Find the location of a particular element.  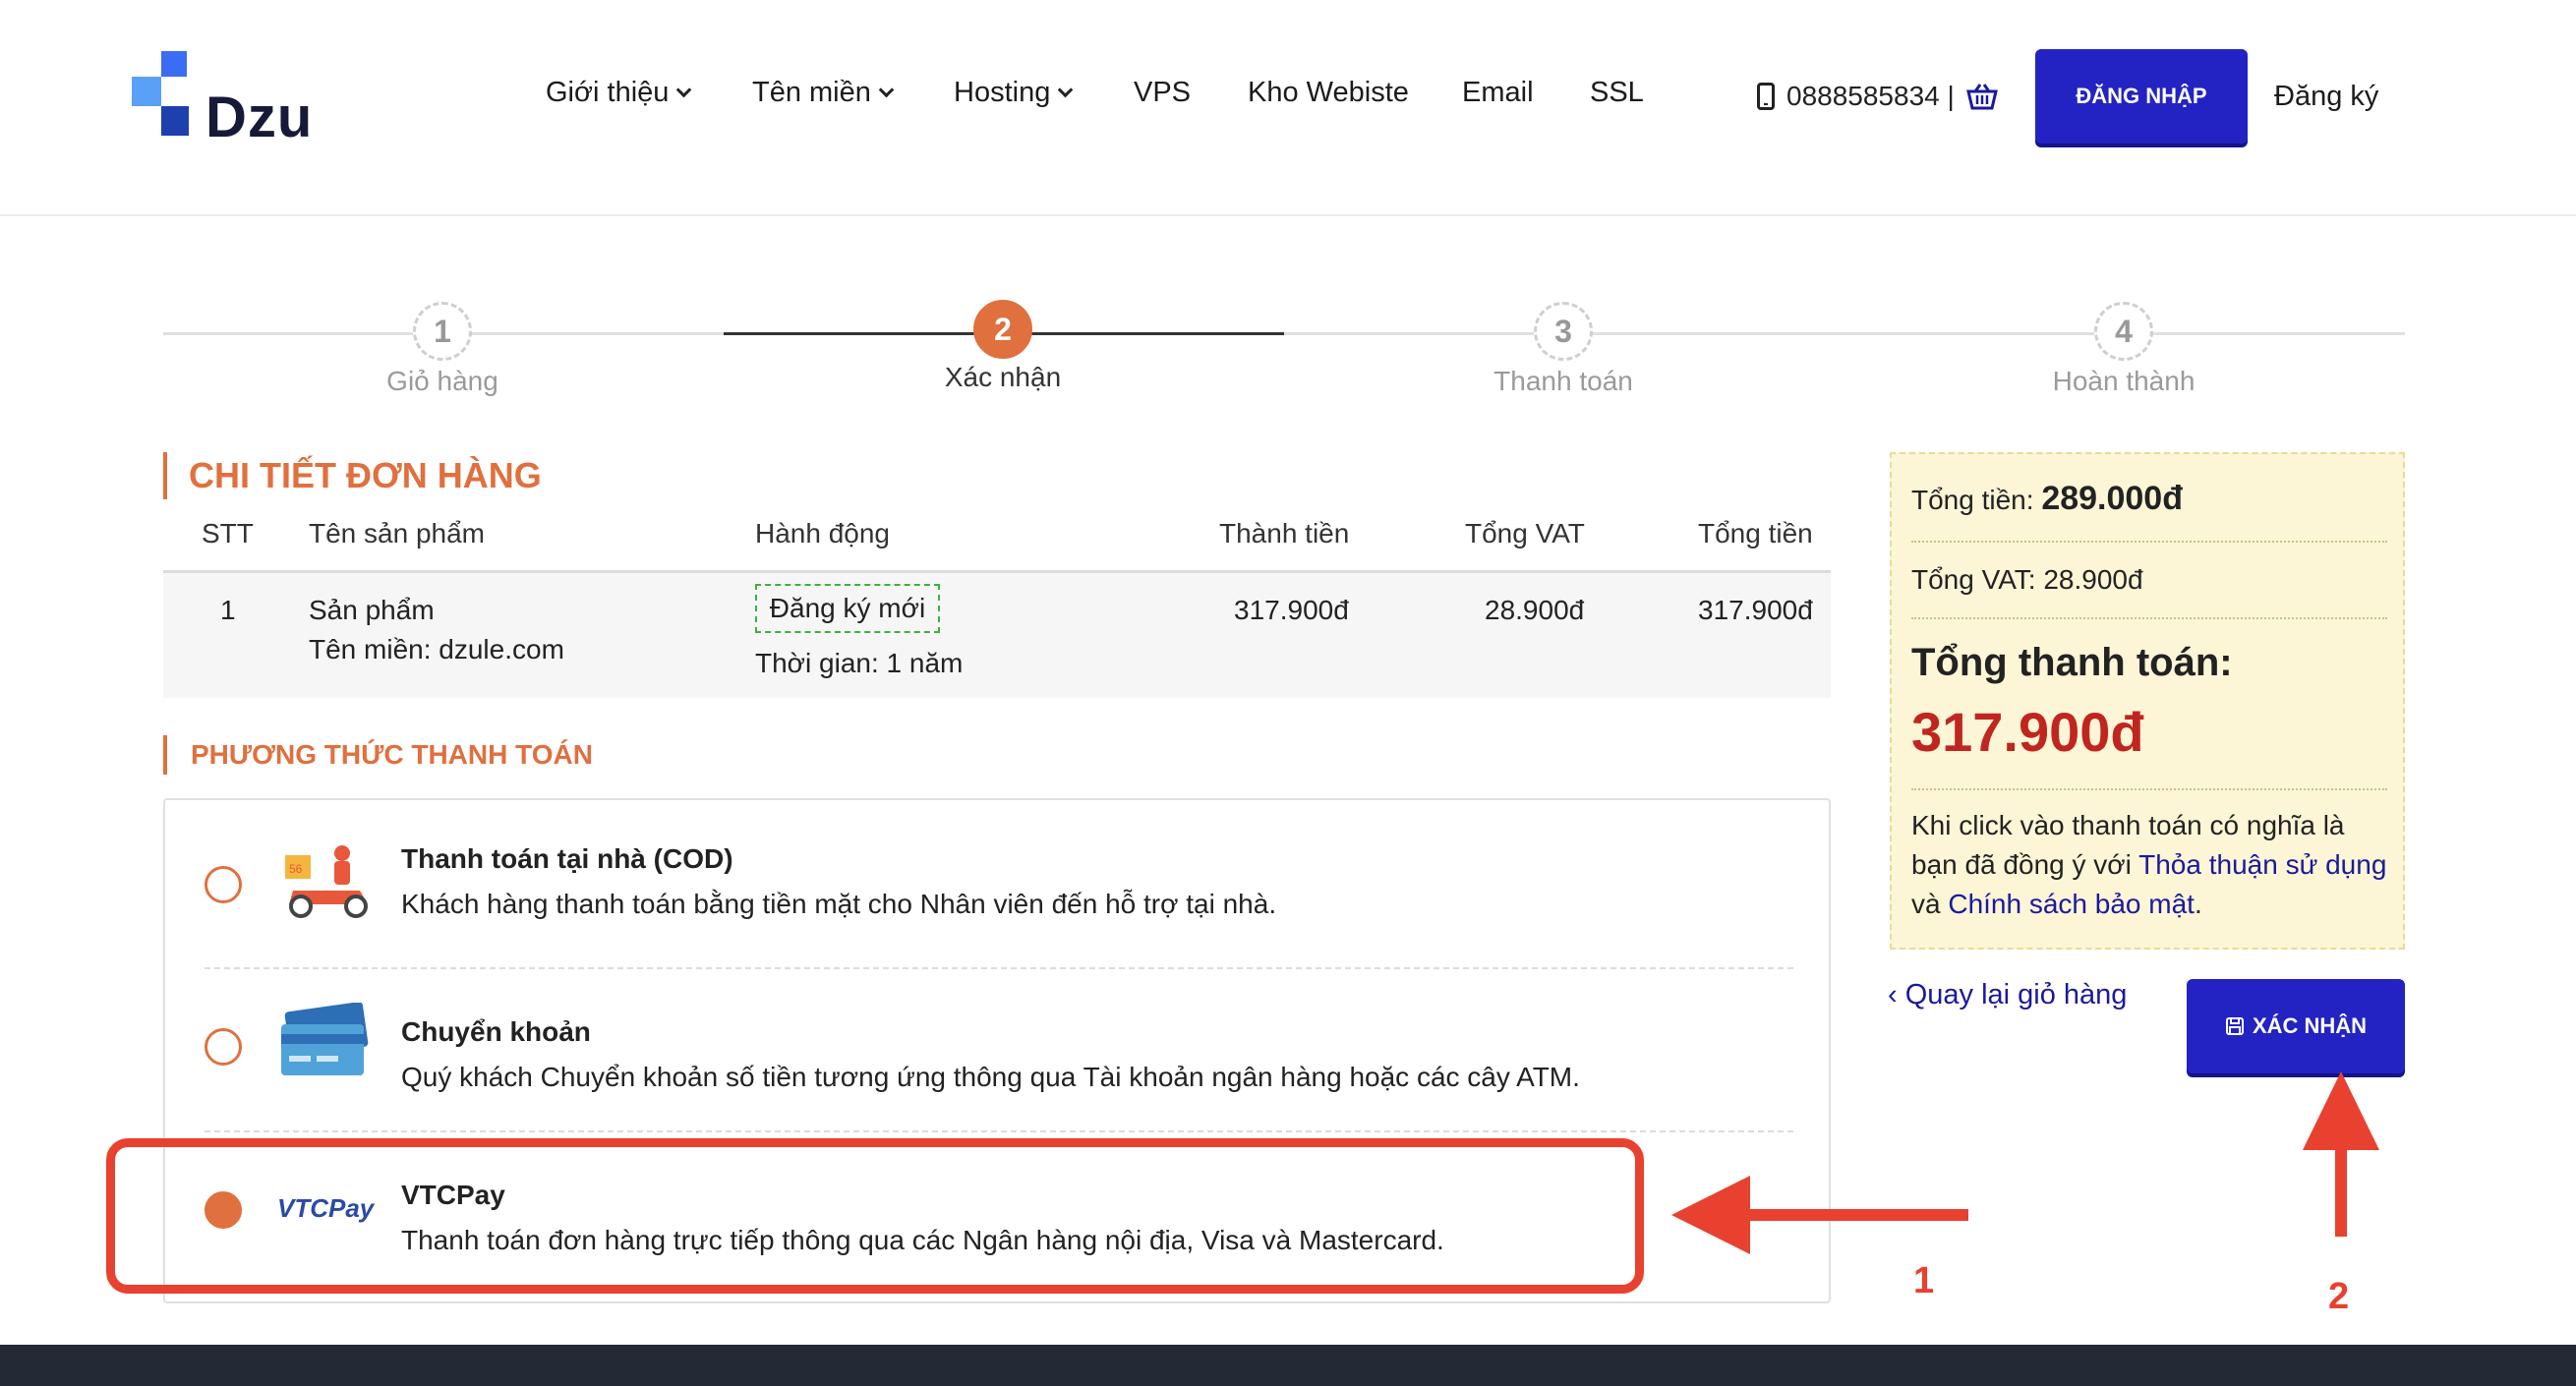

action-badge: Đăng ký mới is located at coordinates (847, 608).